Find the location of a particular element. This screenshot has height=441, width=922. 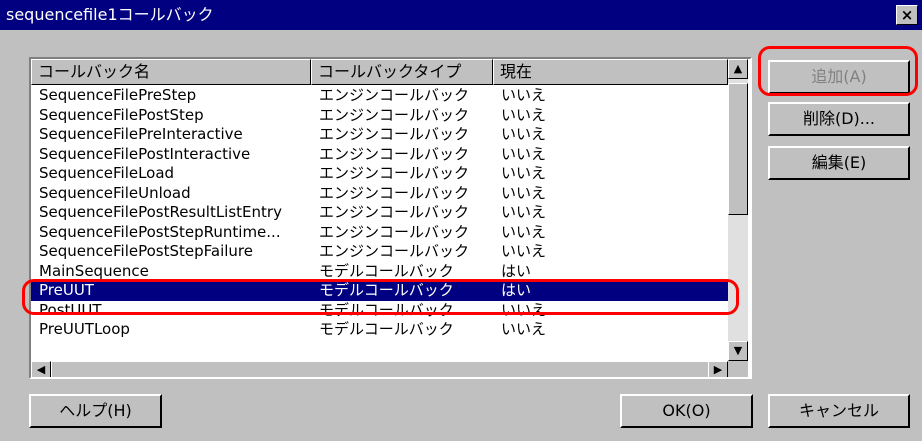

help-button: ヘルプ(H) is located at coordinates (95, 411).